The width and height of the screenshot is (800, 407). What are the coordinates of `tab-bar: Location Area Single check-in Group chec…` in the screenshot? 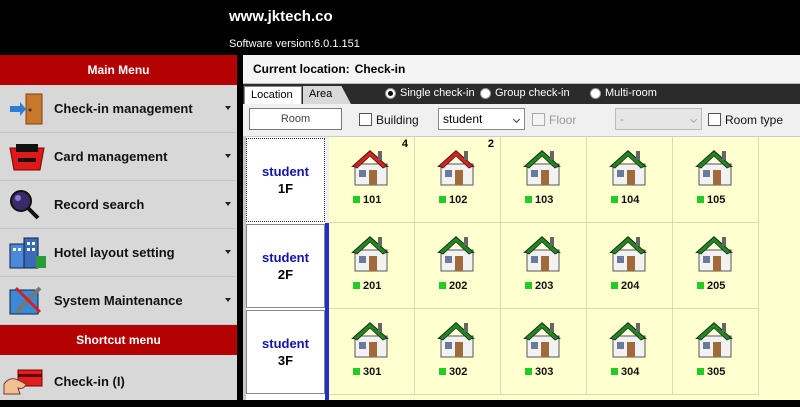 It's located at (521, 94).